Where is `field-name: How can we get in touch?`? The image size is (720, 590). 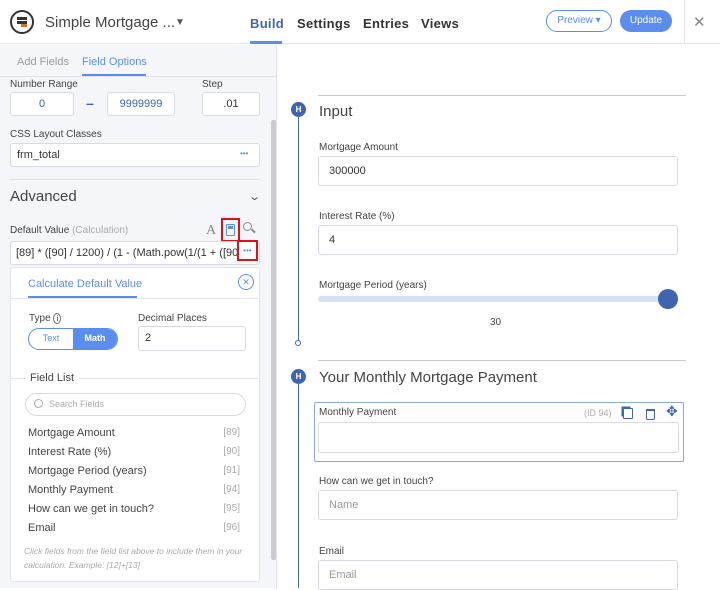
field-name: How can we get in touch? is located at coordinates (91, 509).